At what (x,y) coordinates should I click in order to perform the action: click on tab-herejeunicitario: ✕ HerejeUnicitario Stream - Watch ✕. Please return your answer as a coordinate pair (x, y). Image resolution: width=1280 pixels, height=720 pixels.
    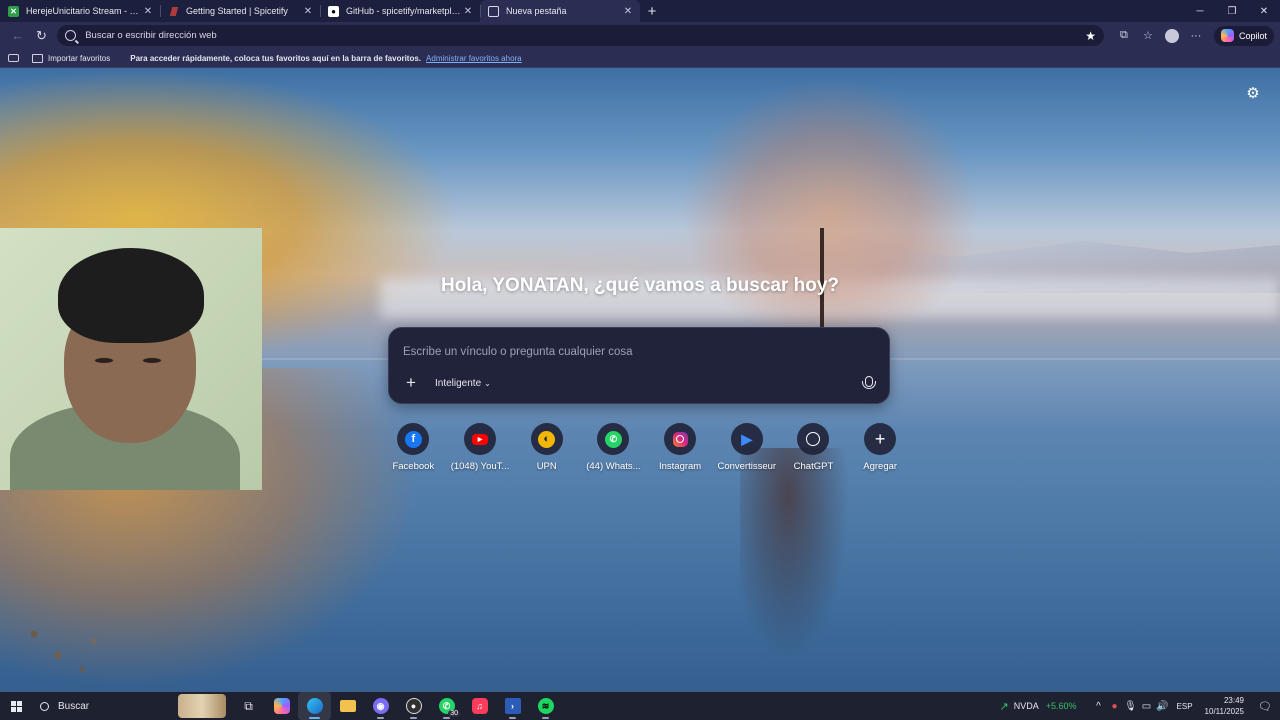
    Looking at the image, I should click on (80, 11).